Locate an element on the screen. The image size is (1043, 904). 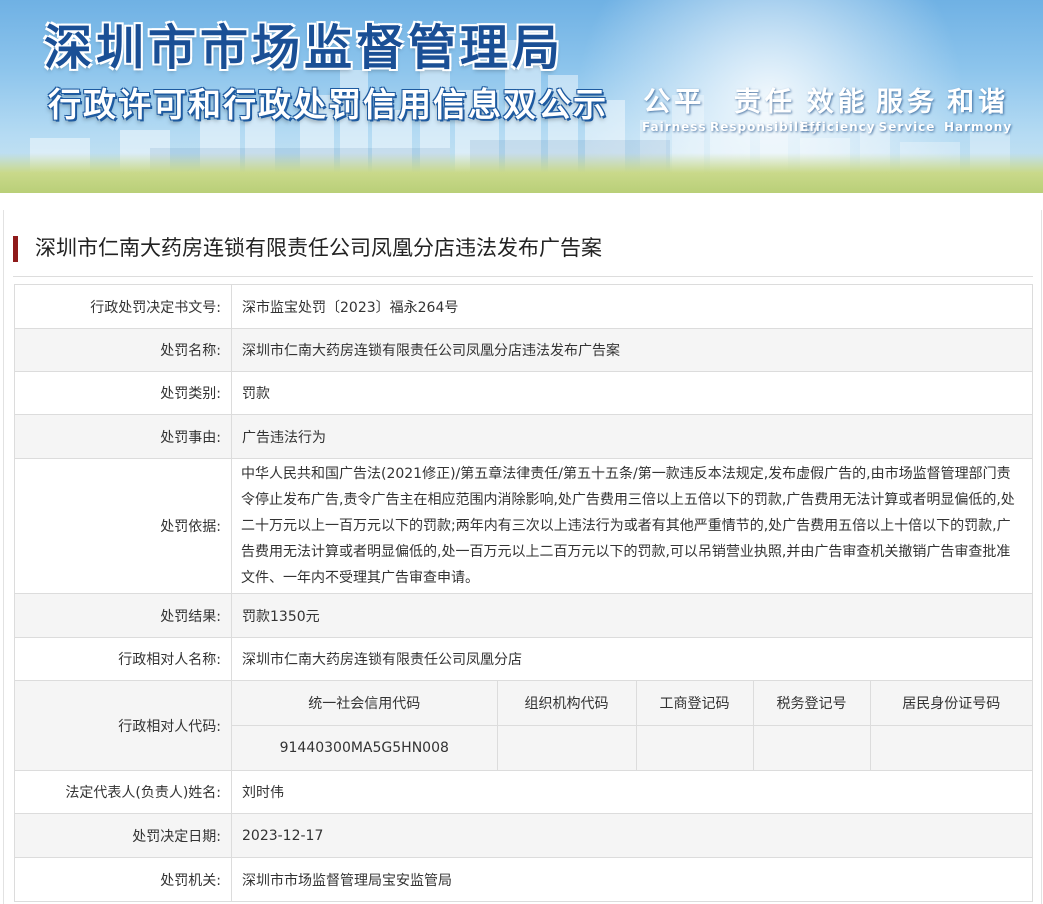
row-reason: 处罚事由: 广告违法行为 is located at coordinates (523, 436).